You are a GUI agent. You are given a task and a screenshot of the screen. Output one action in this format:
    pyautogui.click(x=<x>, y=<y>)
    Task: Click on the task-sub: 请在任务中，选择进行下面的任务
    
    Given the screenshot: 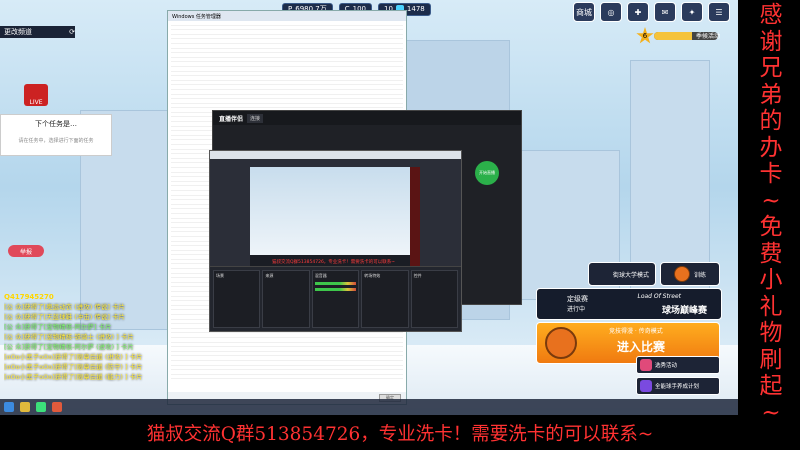 What is the action you would take?
    pyautogui.click(x=56, y=141)
    